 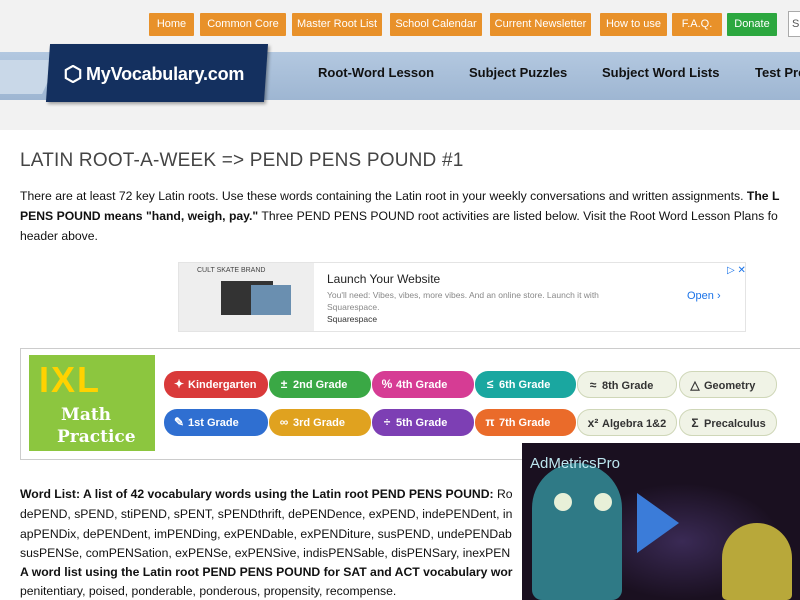 I want to click on grade-8th-button: ≈8th Grade, so click(x=627, y=384).